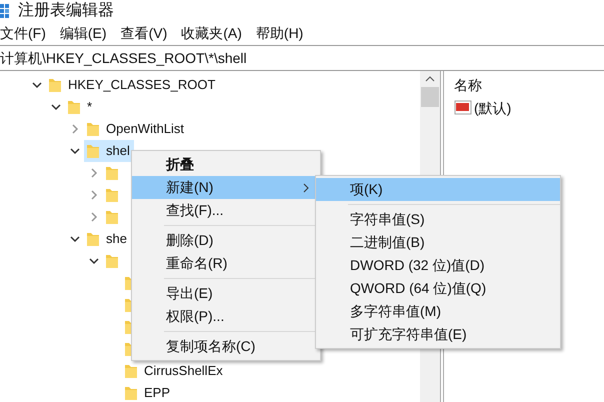 Image resolution: width=604 pixels, height=402 pixels. What do you see at coordinates (118, 151) in the screenshot?
I see `tree-label: shel` at bounding box center [118, 151].